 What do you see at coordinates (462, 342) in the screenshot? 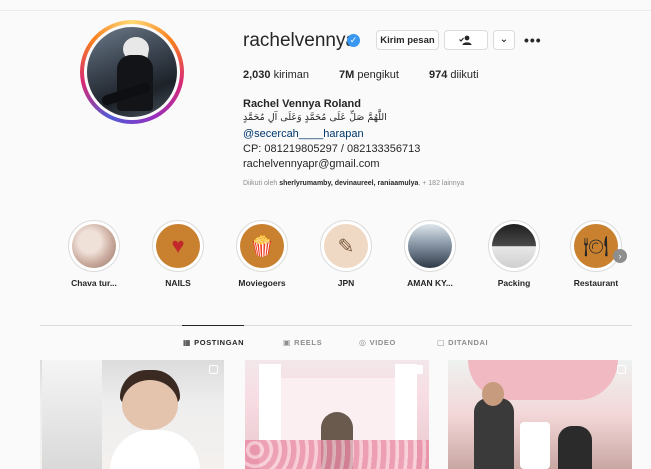
I see `tab-tagged: ▢ DITANDAI` at bounding box center [462, 342].